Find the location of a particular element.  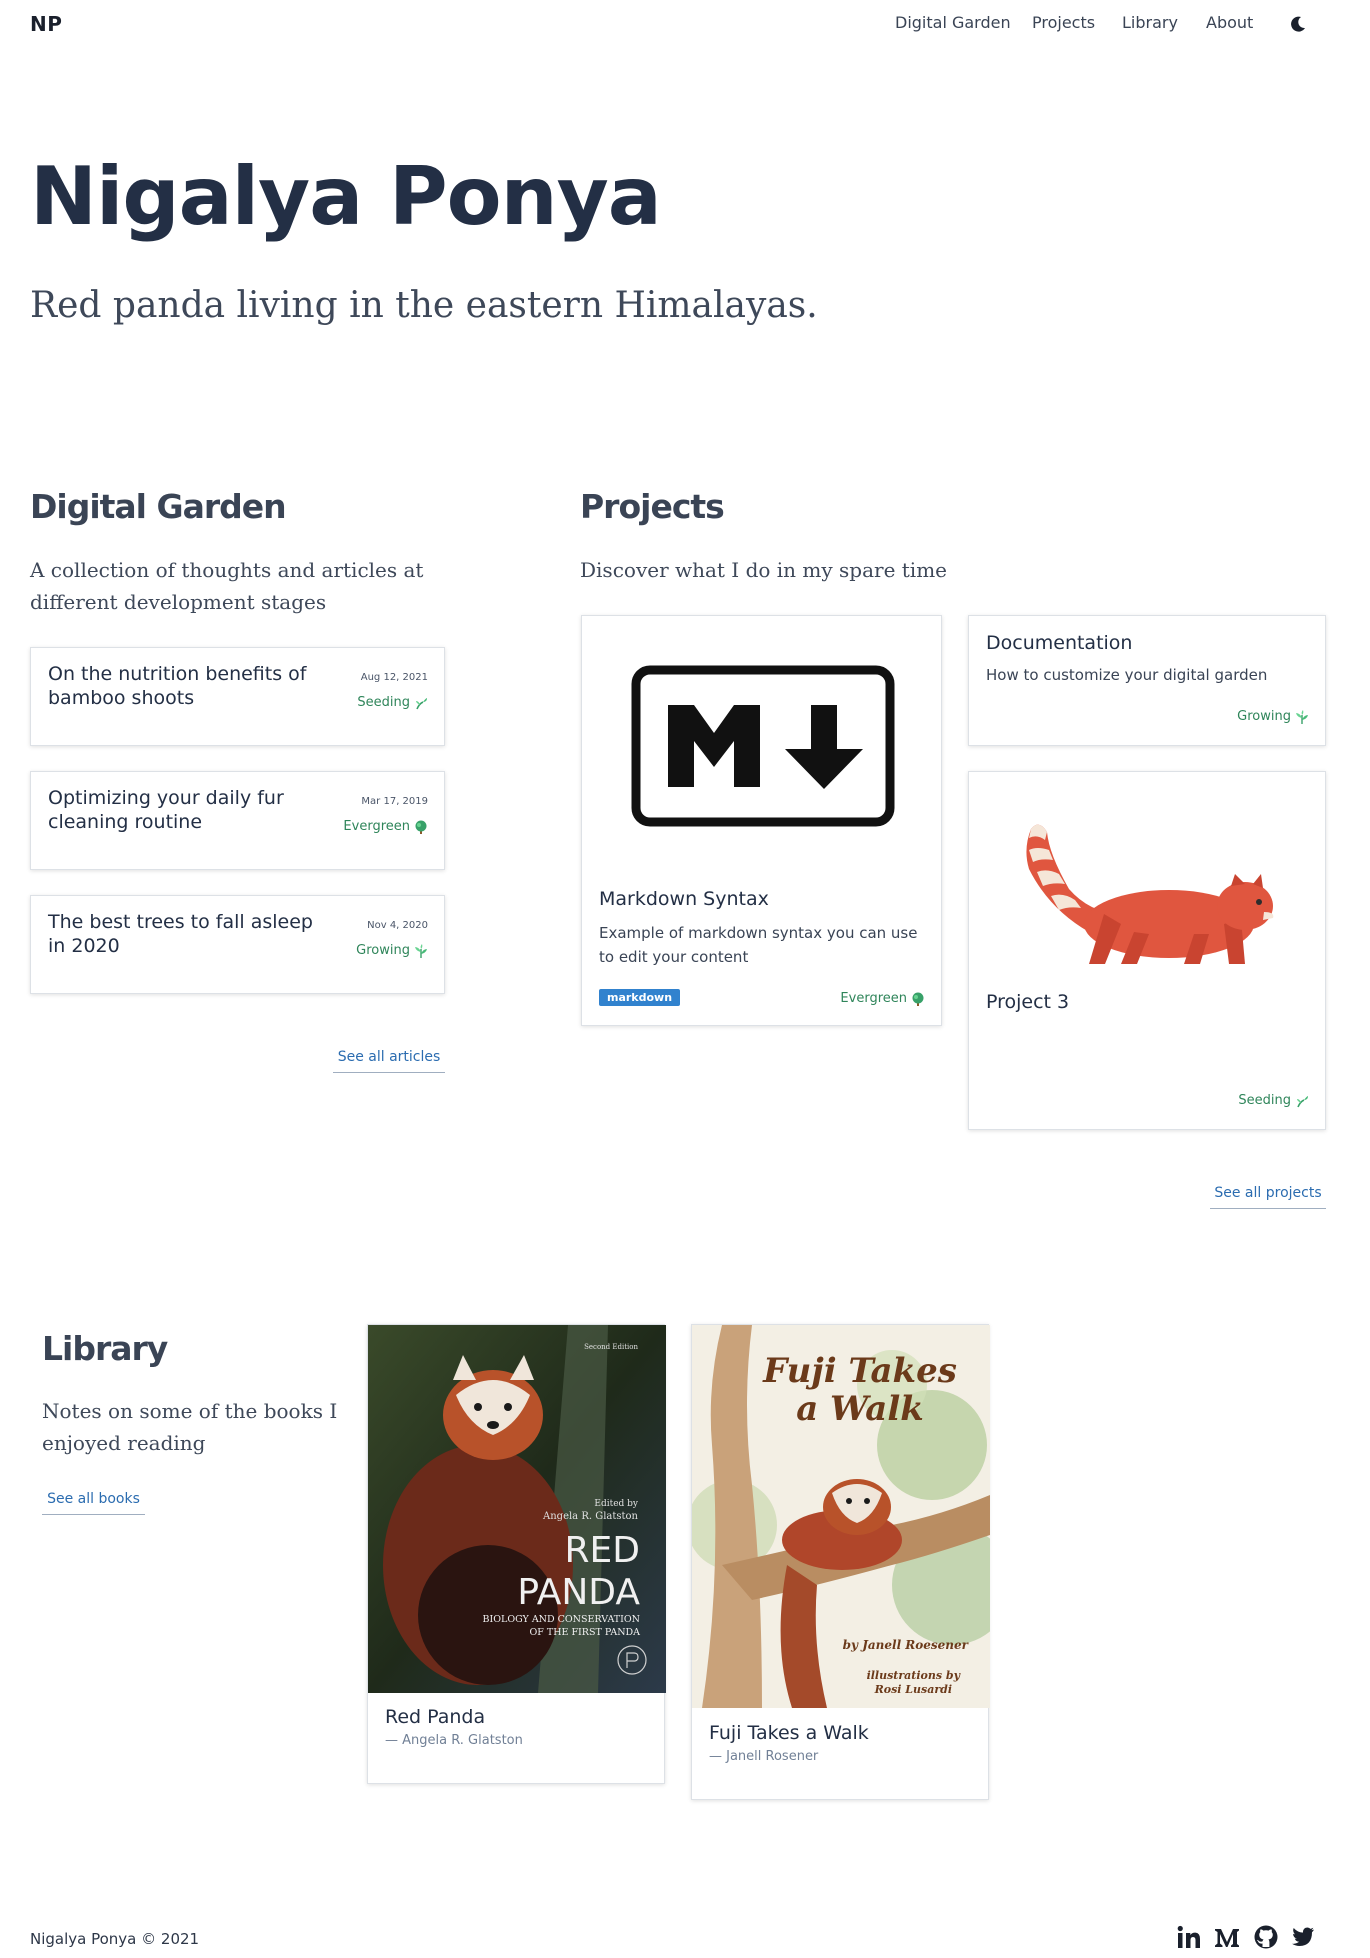

projects-heading: Projects is located at coordinates (652, 506).